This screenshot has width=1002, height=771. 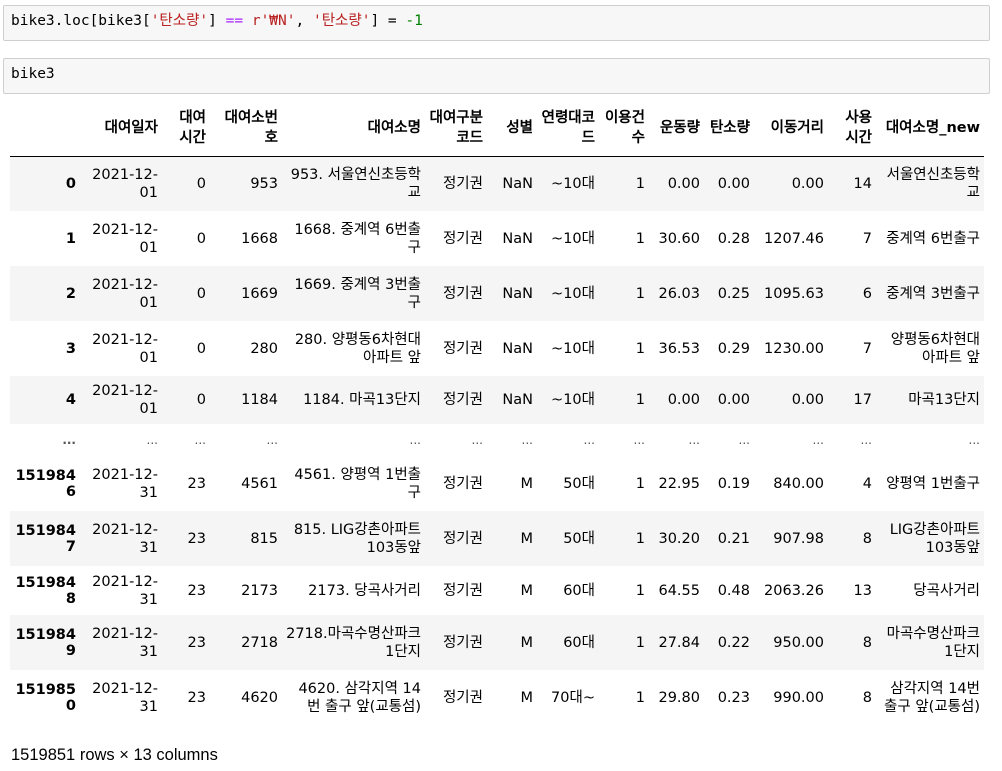 What do you see at coordinates (930, 129) in the screenshot?
I see `column-header: 대여소명_new` at bounding box center [930, 129].